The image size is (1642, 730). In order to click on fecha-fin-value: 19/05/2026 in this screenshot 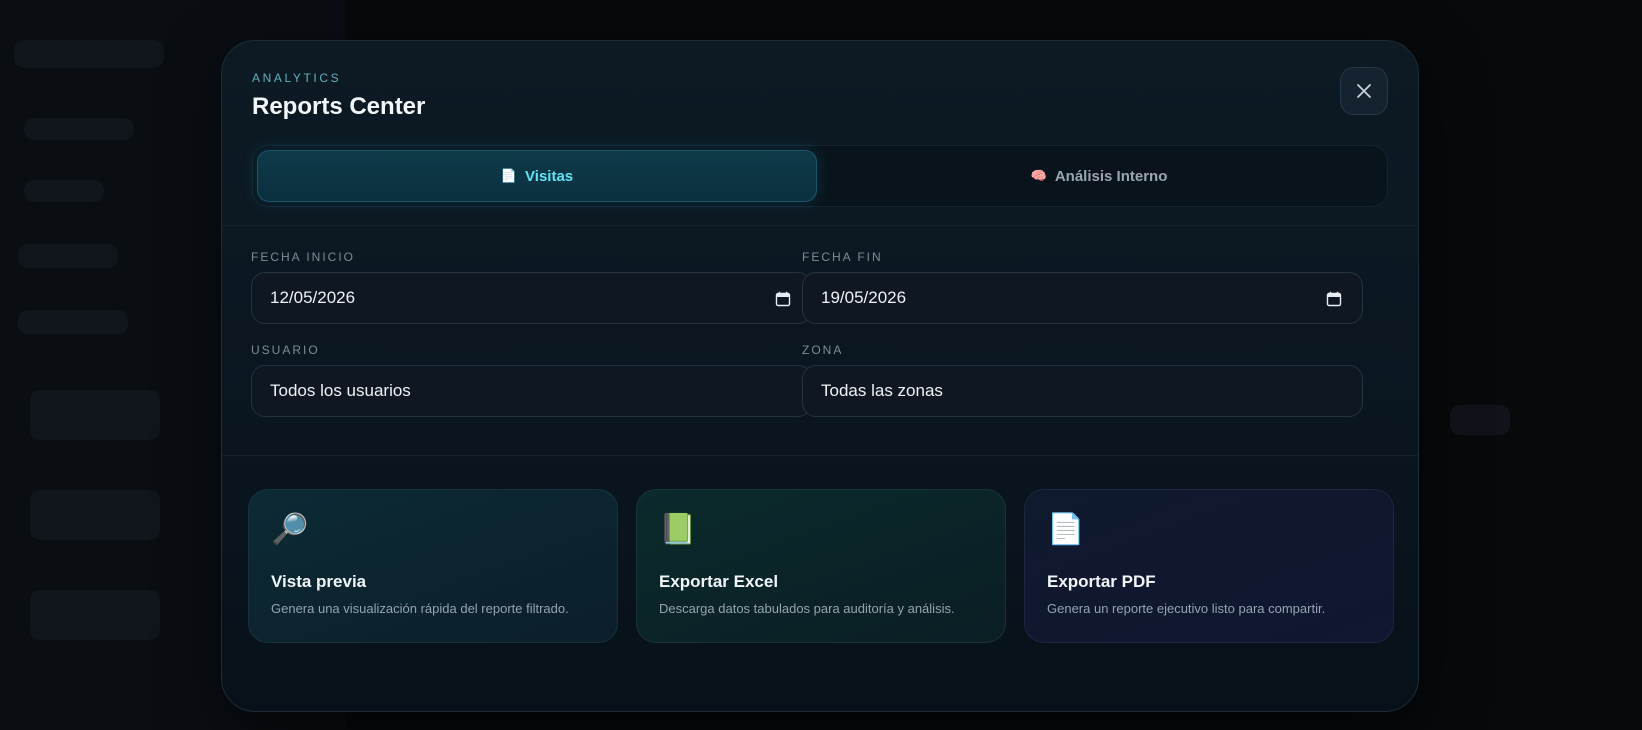, I will do `click(864, 297)`.